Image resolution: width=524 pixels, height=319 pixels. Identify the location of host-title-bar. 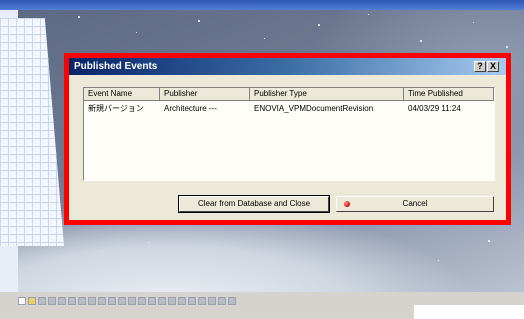
(262, 5).